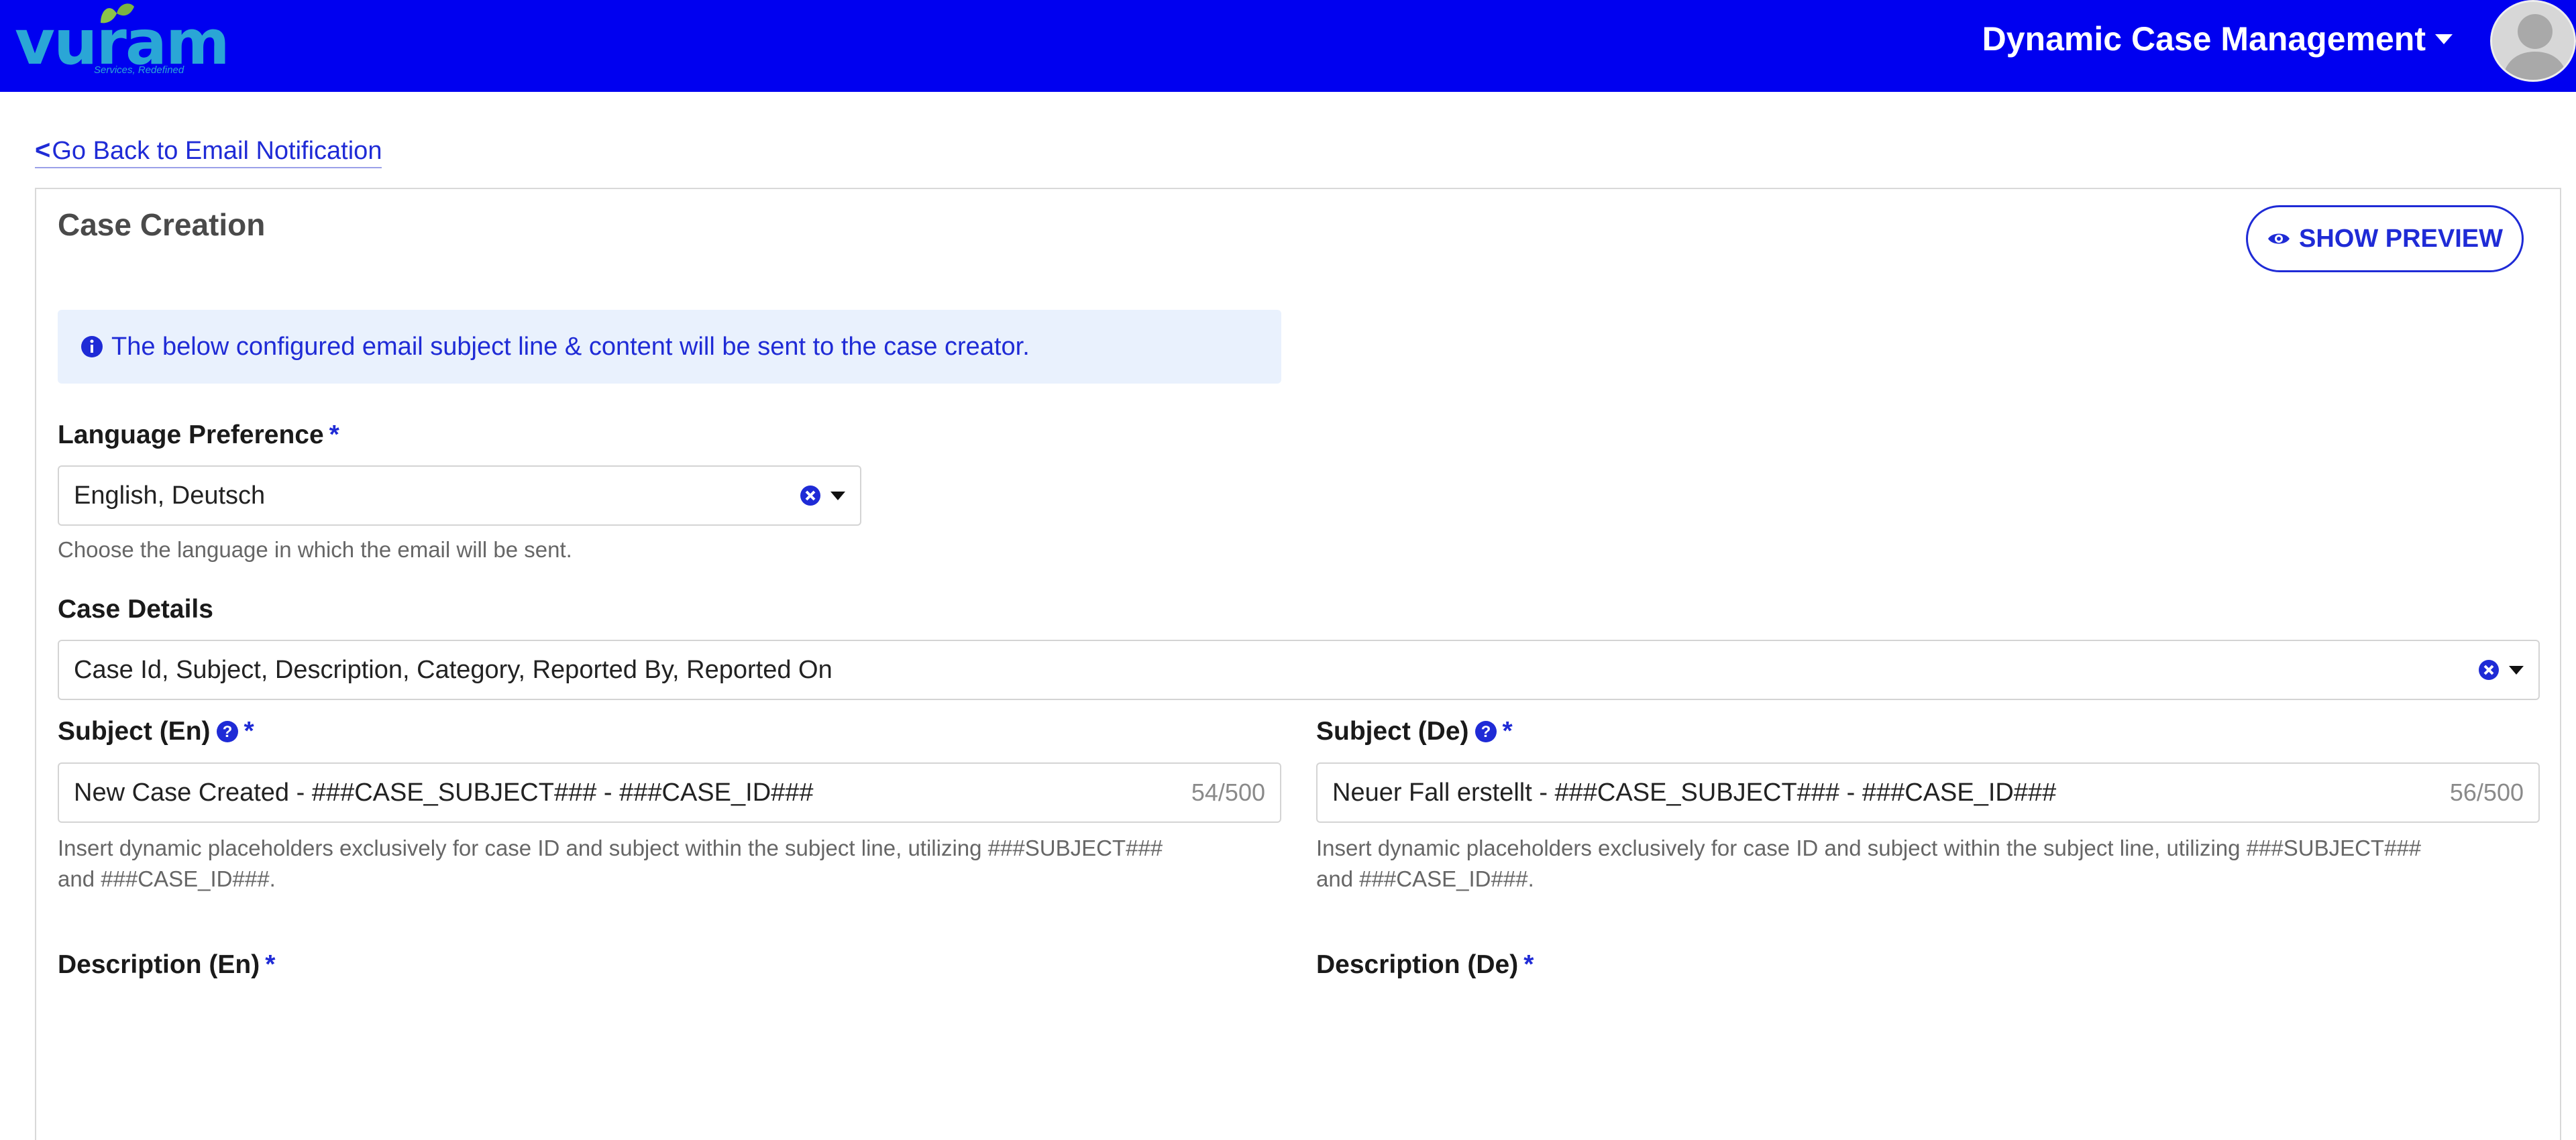 The width and height of the screenshot is (2576, 1140). I want to click on subject-en-label-text: Subject (En), so click(134, 731).